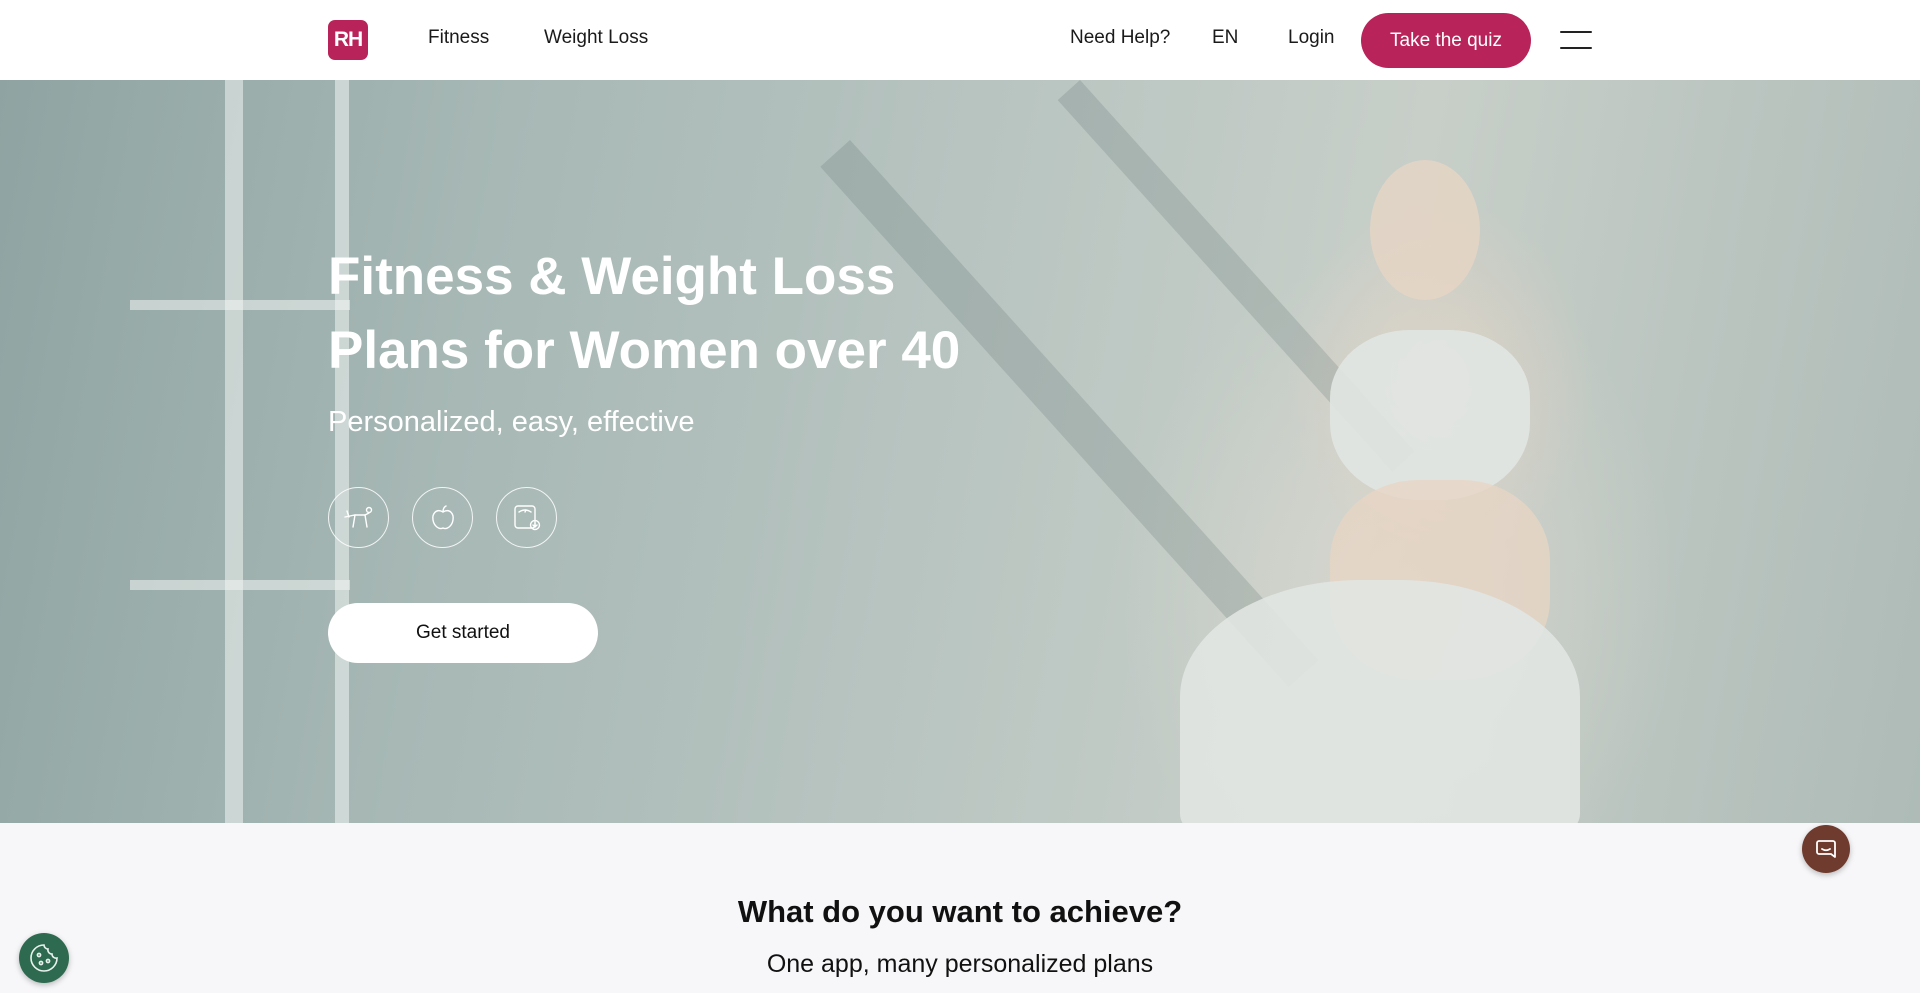 This screenshot has height=993, width=1920. What do you see at coordinates (1120, 38) in the screenshot?
I see `need-help-link: Need Help?` at bounding box center [1120, 38].